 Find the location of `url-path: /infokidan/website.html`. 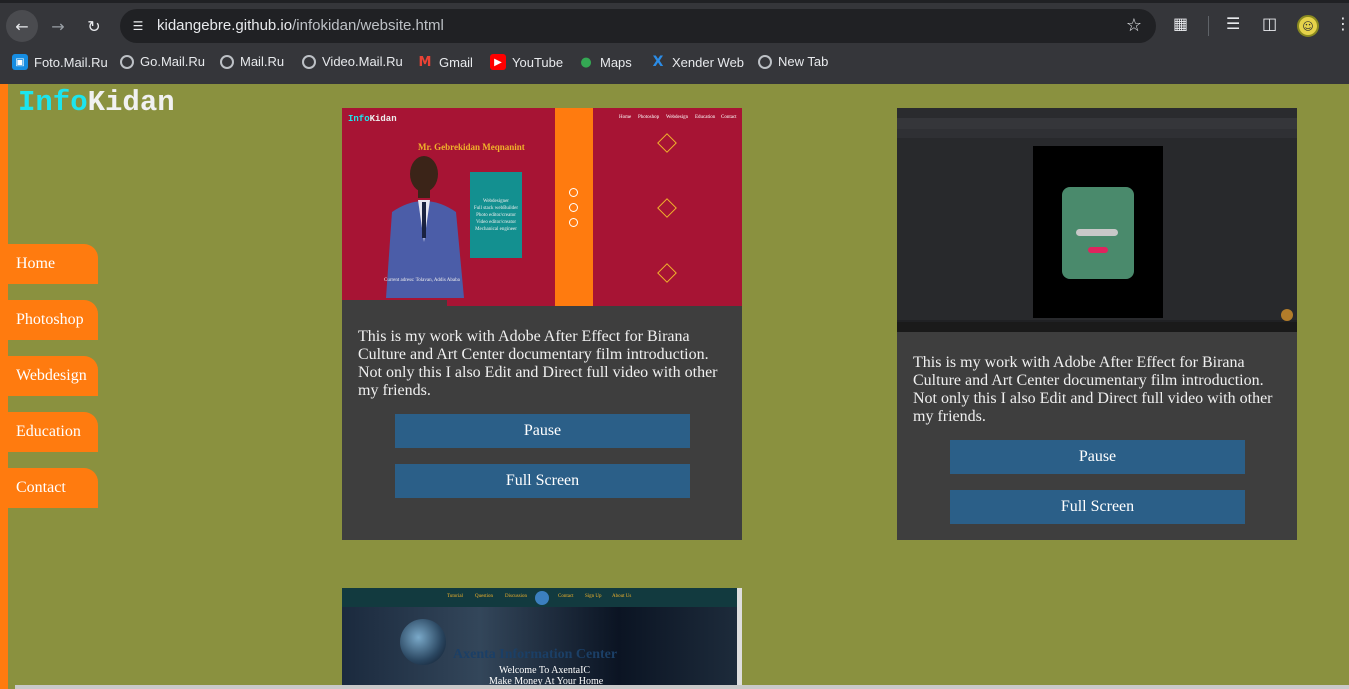

url-path: /infokidan/website.html is located at coordinates (368, 25).